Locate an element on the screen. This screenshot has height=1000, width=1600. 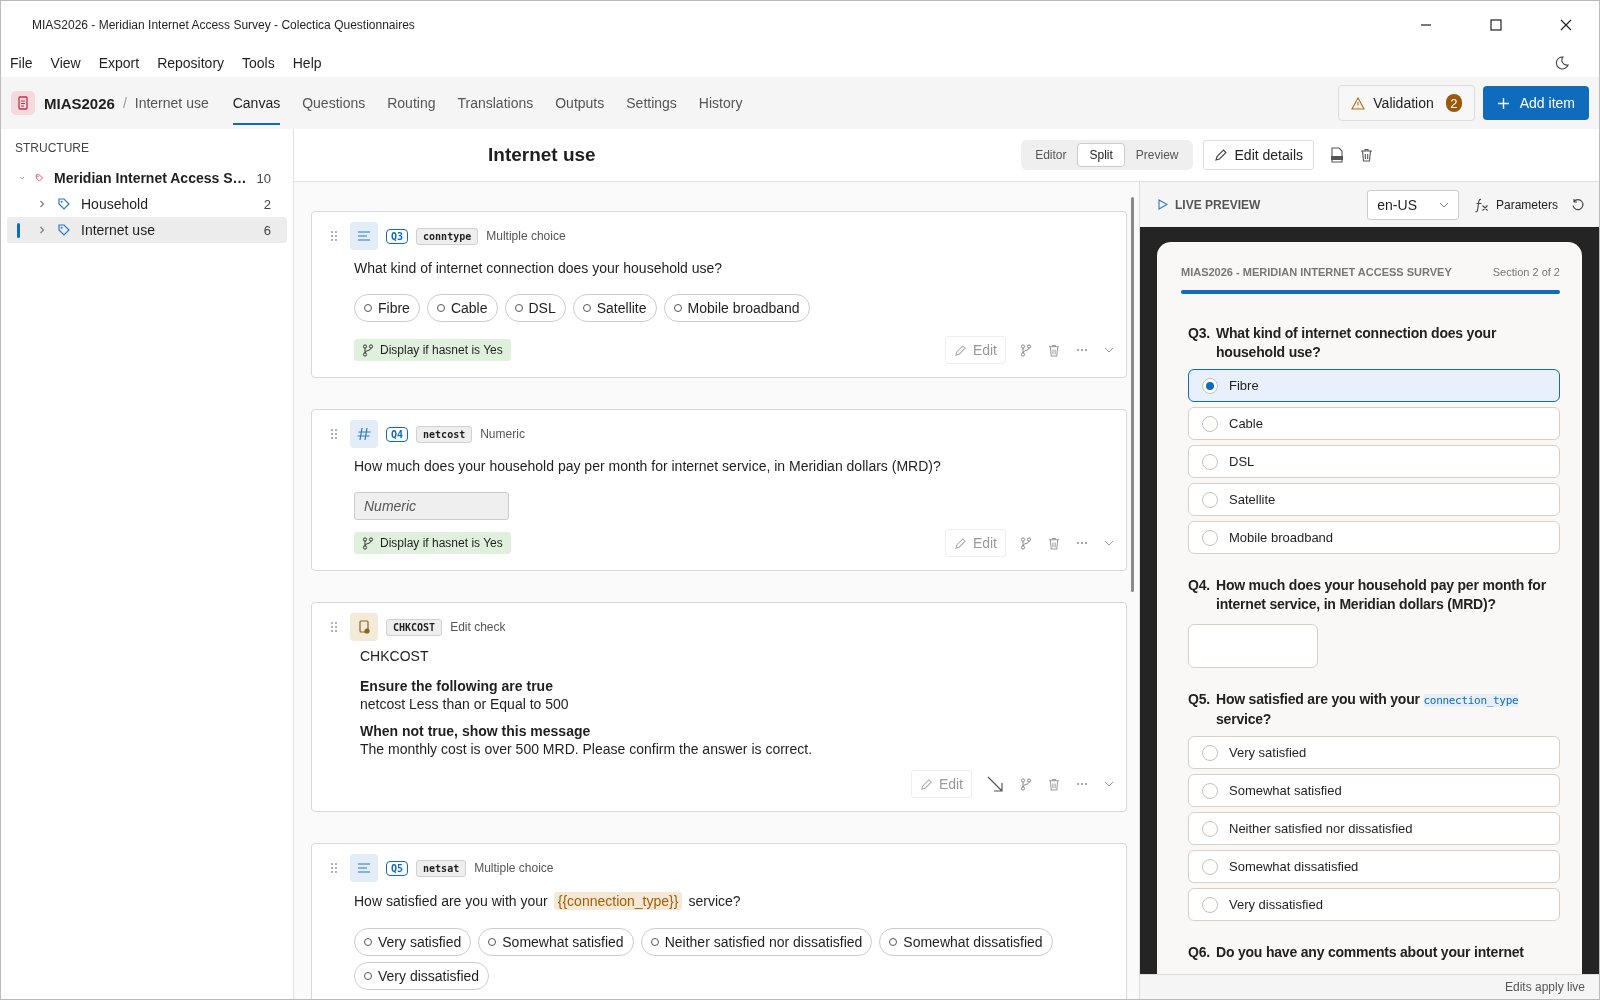
tab: Routing is located at coordinates (411, 103).